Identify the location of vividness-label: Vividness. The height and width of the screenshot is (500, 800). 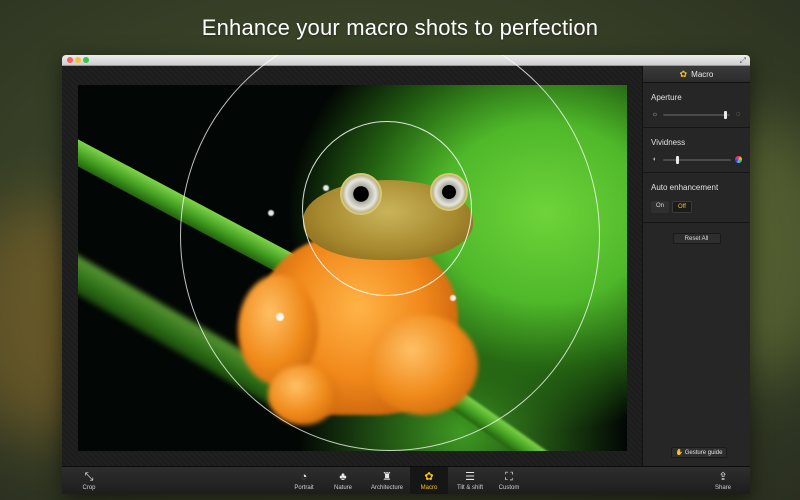
(668, 142).